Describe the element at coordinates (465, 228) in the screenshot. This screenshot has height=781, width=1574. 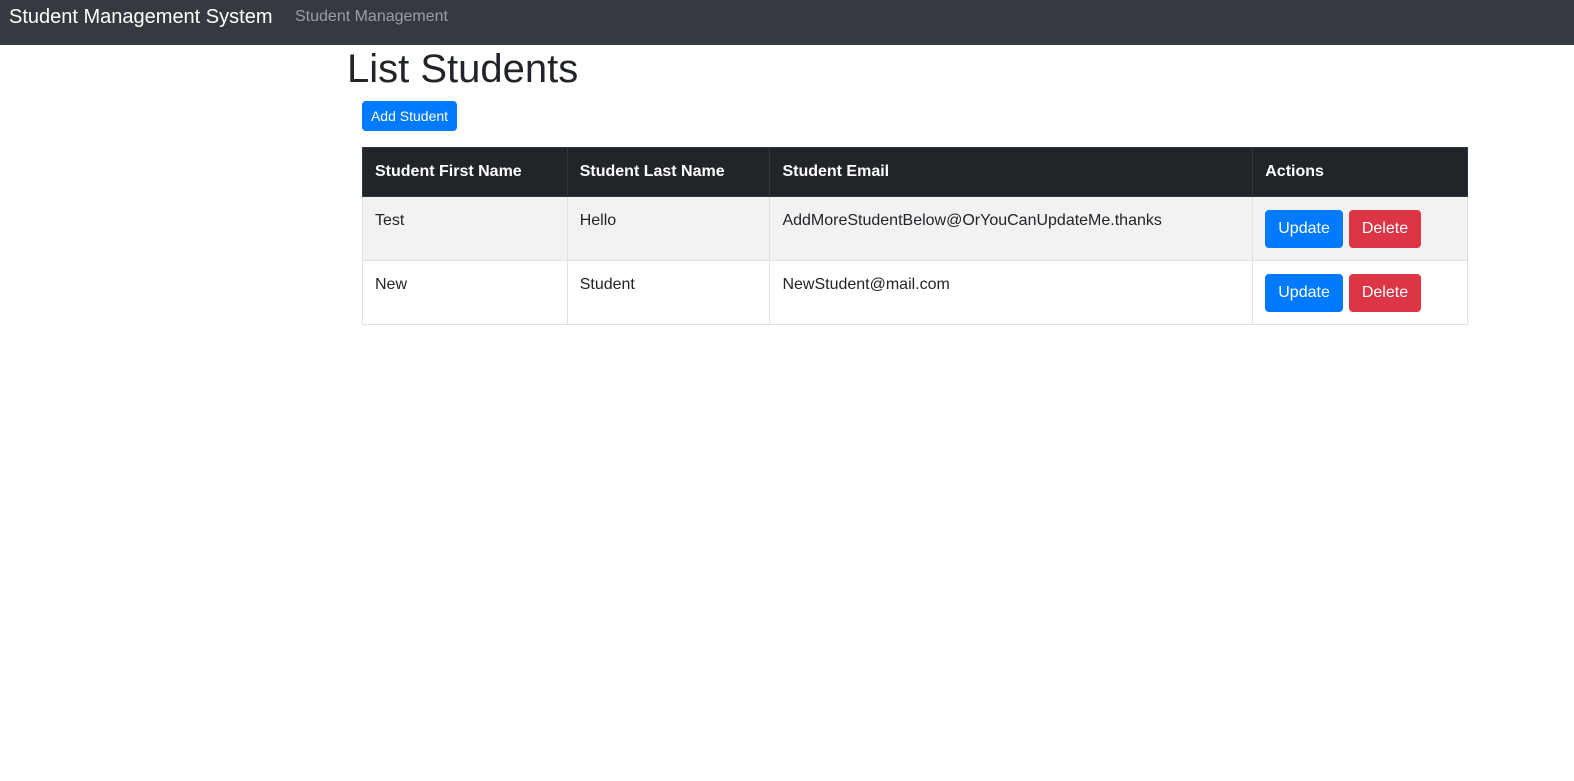
I see `cell-first-name: Test` at that location.